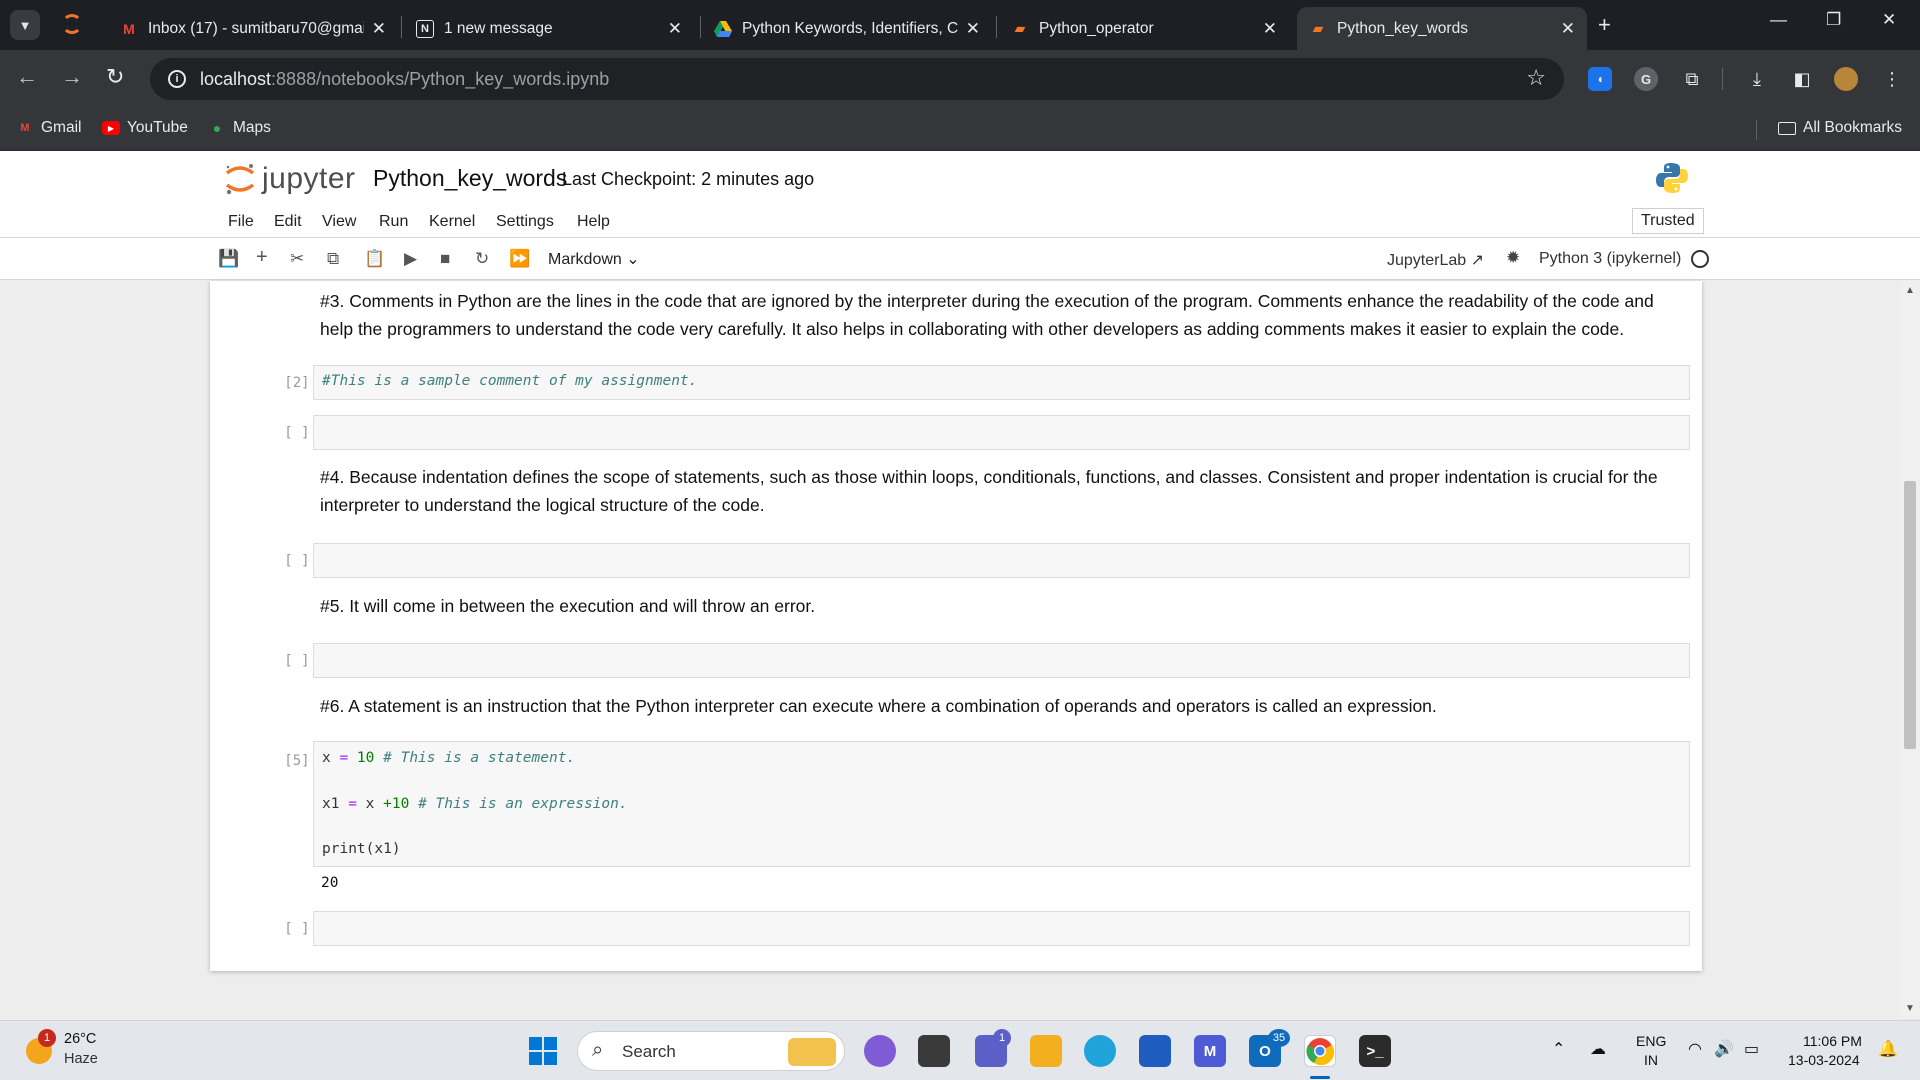 This screenshot has width=1920, height=1080. Describe the element at coordinates (1610, 259) in the screenshot. I see `kernel-name: Python 3 (ipykernel)` at that location.